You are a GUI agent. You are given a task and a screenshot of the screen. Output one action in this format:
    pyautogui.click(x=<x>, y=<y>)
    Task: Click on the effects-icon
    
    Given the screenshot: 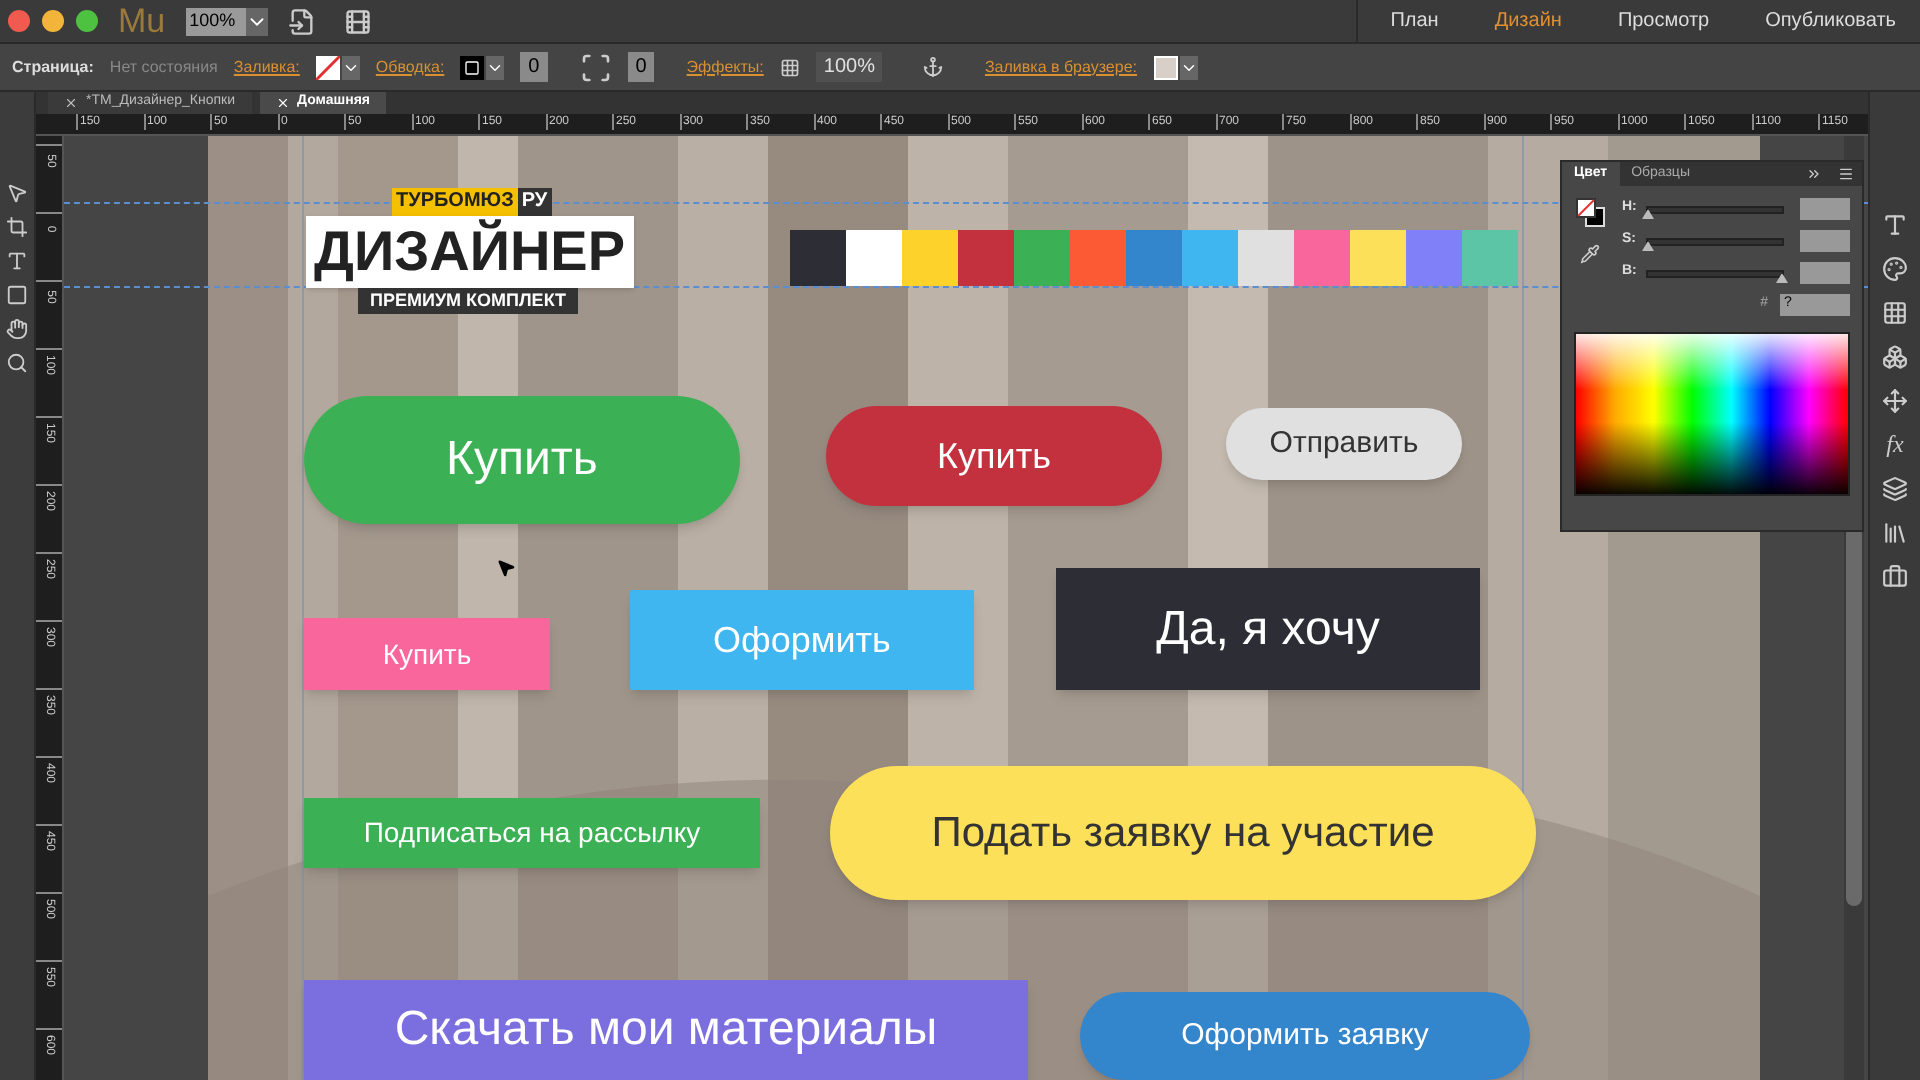 What is the action you would take?
    pyautogui.click(x=789, y=67)
    